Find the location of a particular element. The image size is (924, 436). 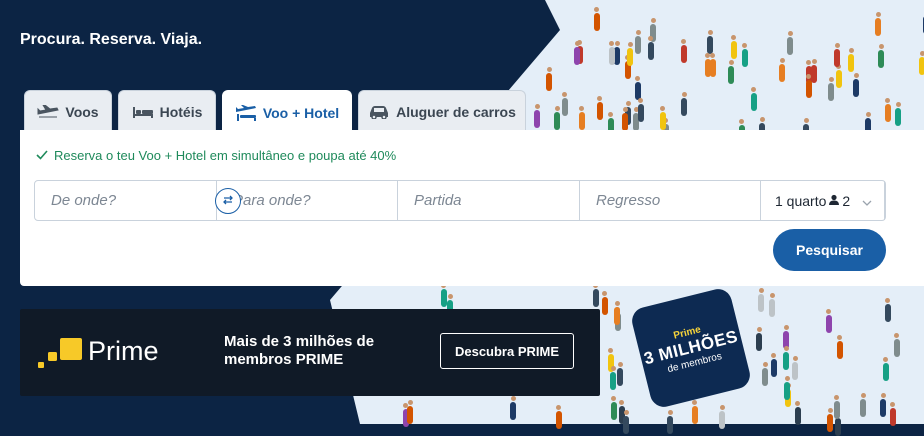

tab-hotels: Hotéis is located at coordinates (167, 111).